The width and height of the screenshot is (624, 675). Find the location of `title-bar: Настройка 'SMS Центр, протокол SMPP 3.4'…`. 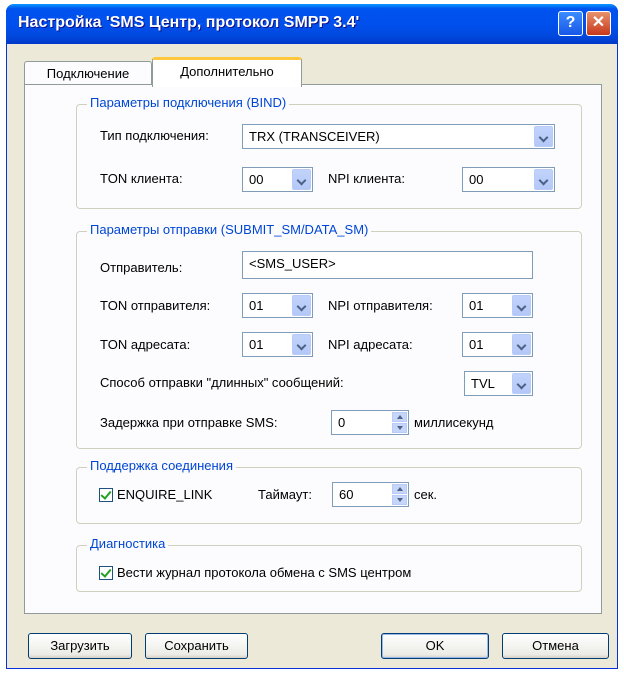

title-bar: Настройка 'SMS Центр, протокол SMPP 3.4'… is located at coordinates (312, 24).